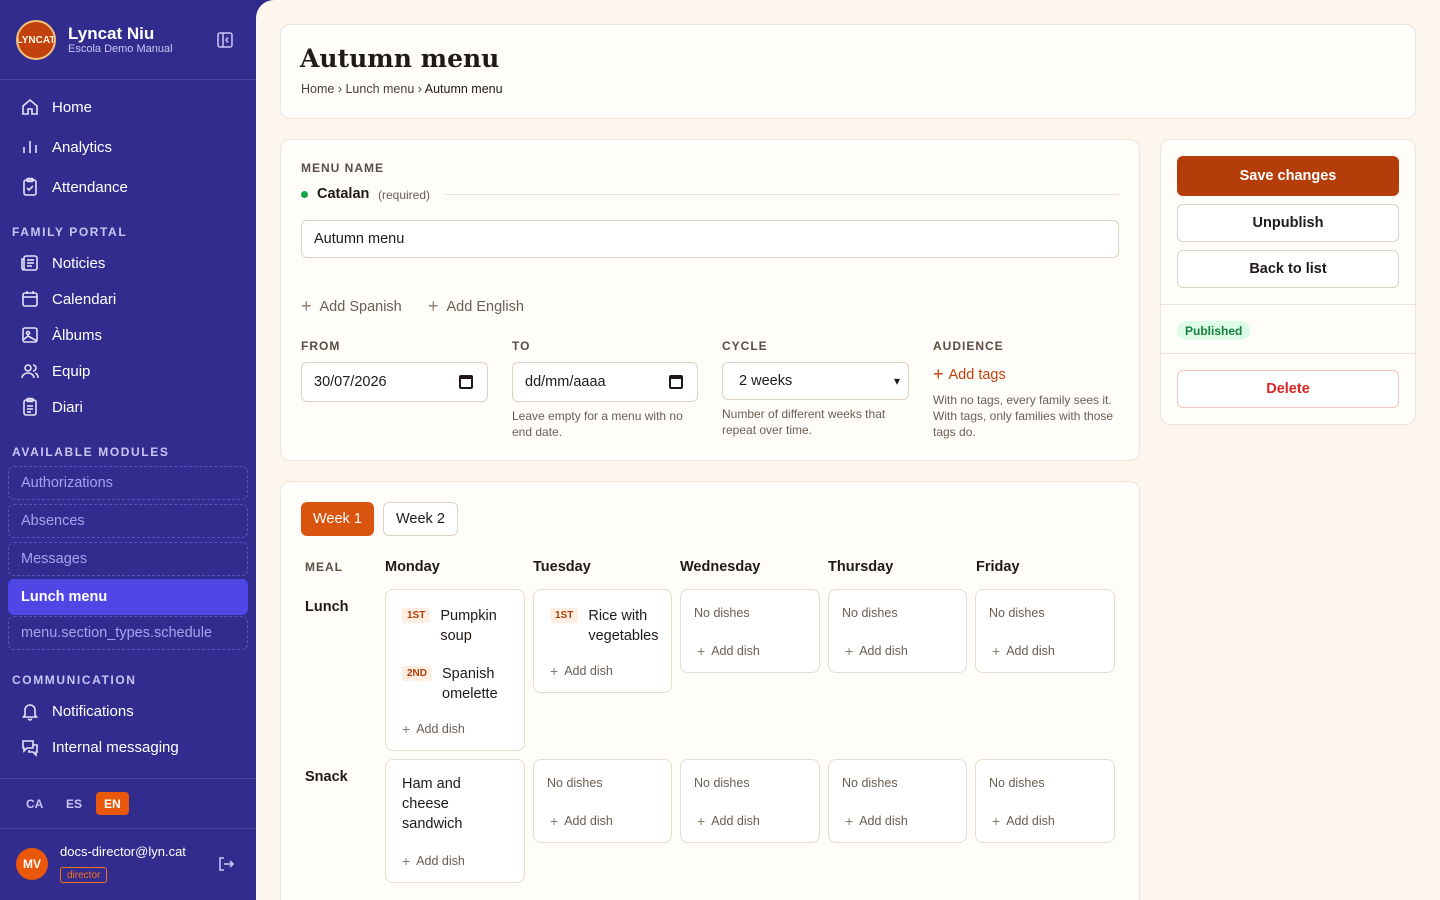 The width and height of the screenshot is (1440, 900). What do you see at coordinates (93, 711) in the screenshot?
I see `sidebar-item-label: Notifications` at bounding box center [93, 711].